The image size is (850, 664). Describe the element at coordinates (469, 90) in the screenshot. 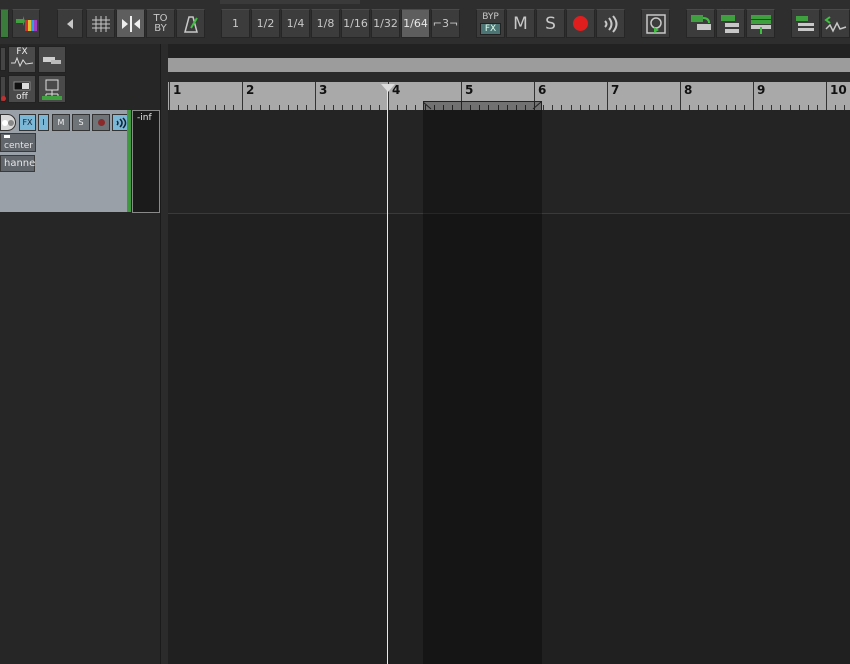

I see `ruler-bar-label: 5` at that location.